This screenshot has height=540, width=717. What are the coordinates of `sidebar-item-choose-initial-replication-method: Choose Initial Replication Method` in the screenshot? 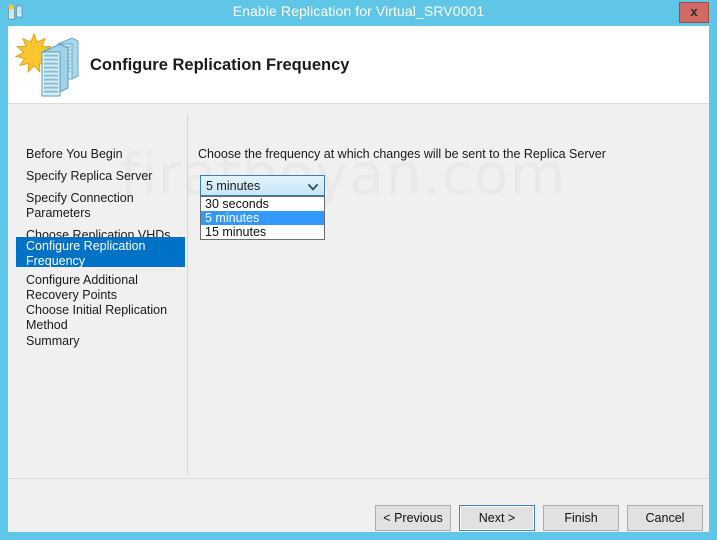 It's located at (100, 318).